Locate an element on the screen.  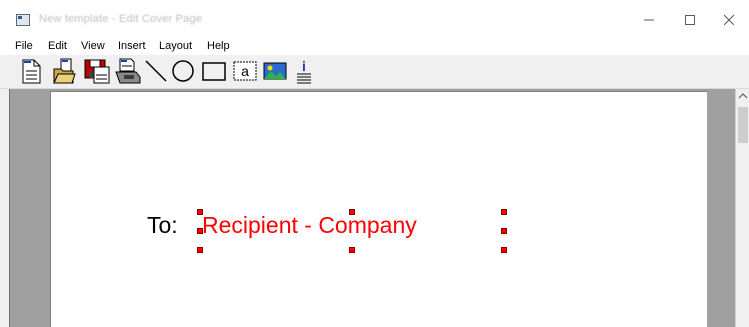
recipient-company-field: Recipient - Company is located at coordinates (309, 225).